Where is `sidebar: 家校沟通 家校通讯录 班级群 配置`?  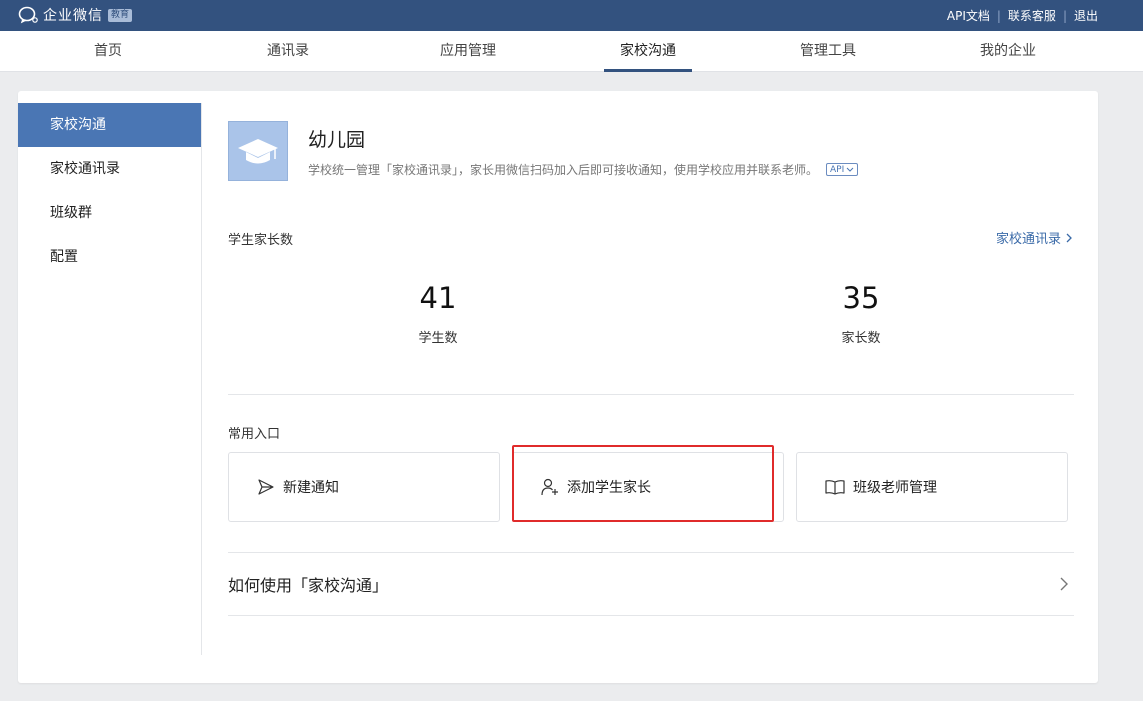
sidebar: 家校沟通 家校通讯录 班级群 配置 is located at coordinates (110, 379).